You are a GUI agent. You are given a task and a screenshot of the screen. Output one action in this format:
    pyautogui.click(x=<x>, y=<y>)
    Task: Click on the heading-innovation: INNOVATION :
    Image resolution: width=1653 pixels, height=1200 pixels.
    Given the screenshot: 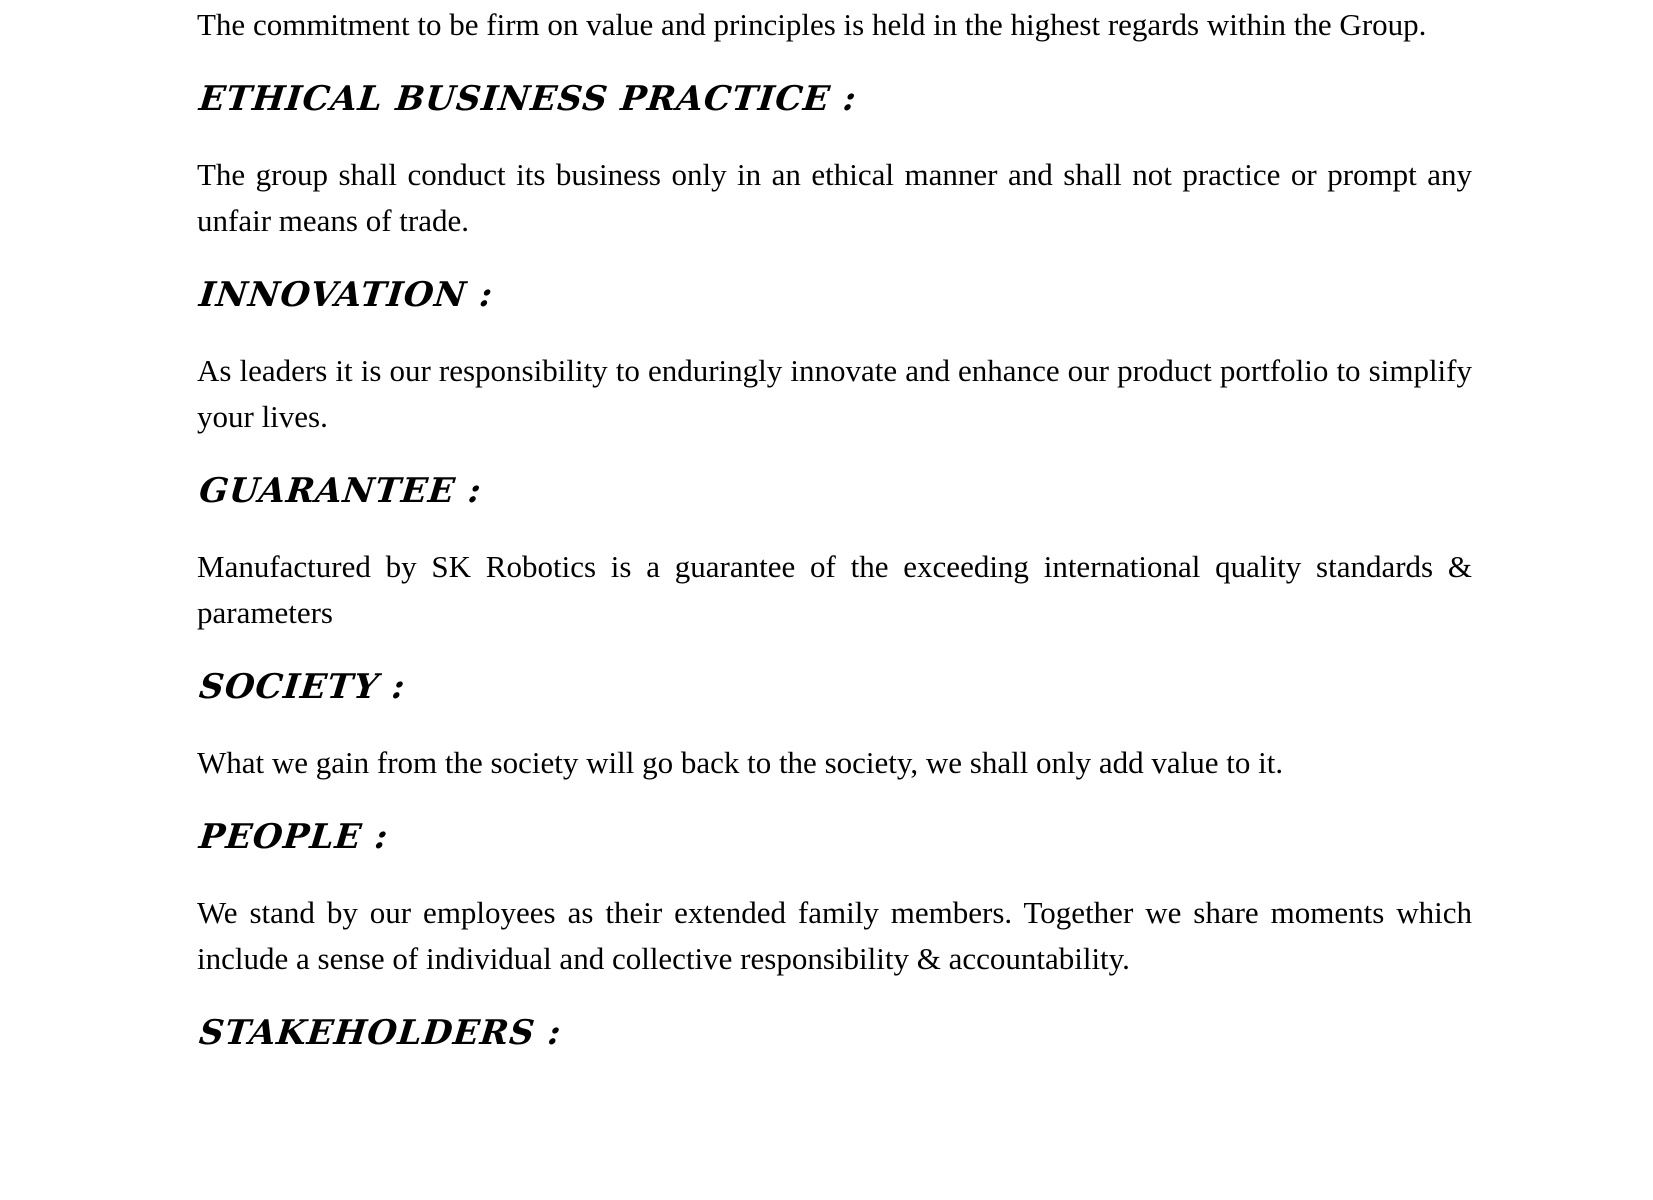 What is the action you would take?
    pyautogui.click(x=346, y=295)
    